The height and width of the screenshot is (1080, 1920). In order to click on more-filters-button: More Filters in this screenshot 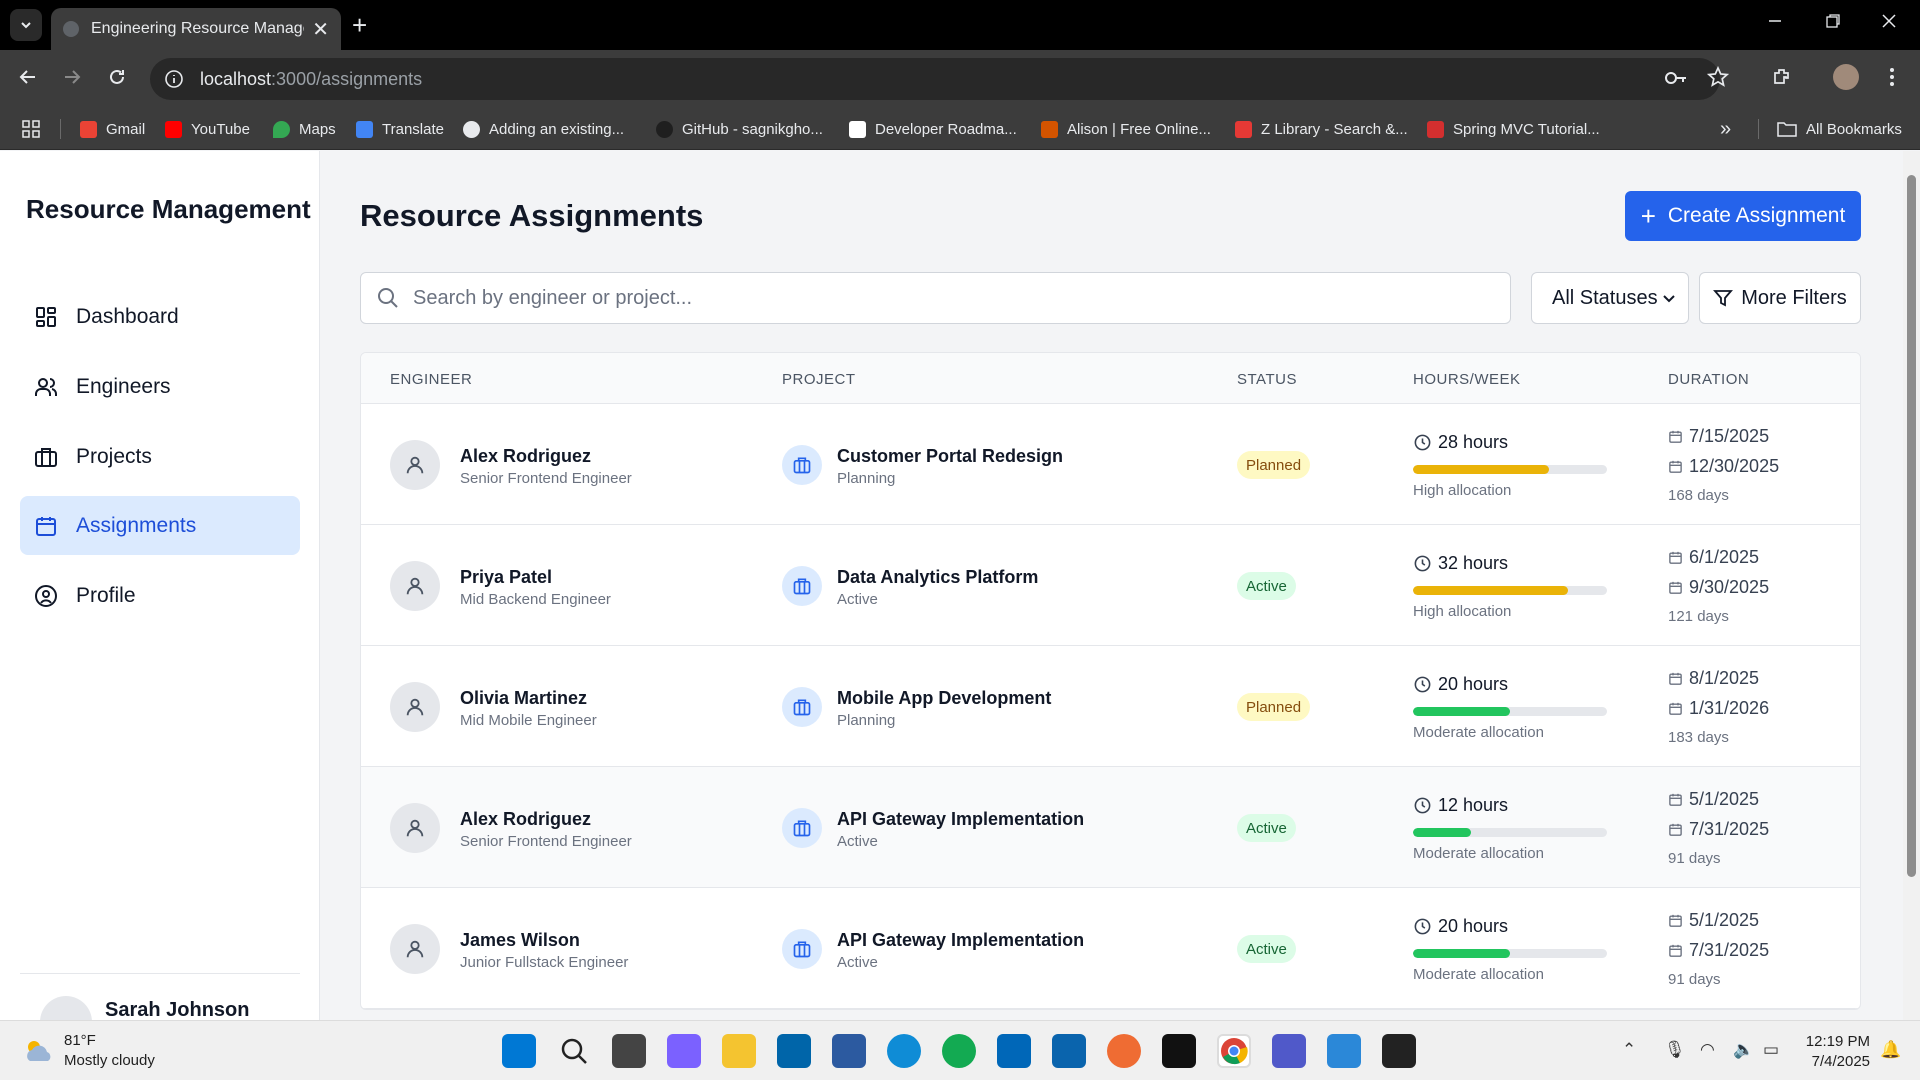, I will do `click(1780, 298)`.